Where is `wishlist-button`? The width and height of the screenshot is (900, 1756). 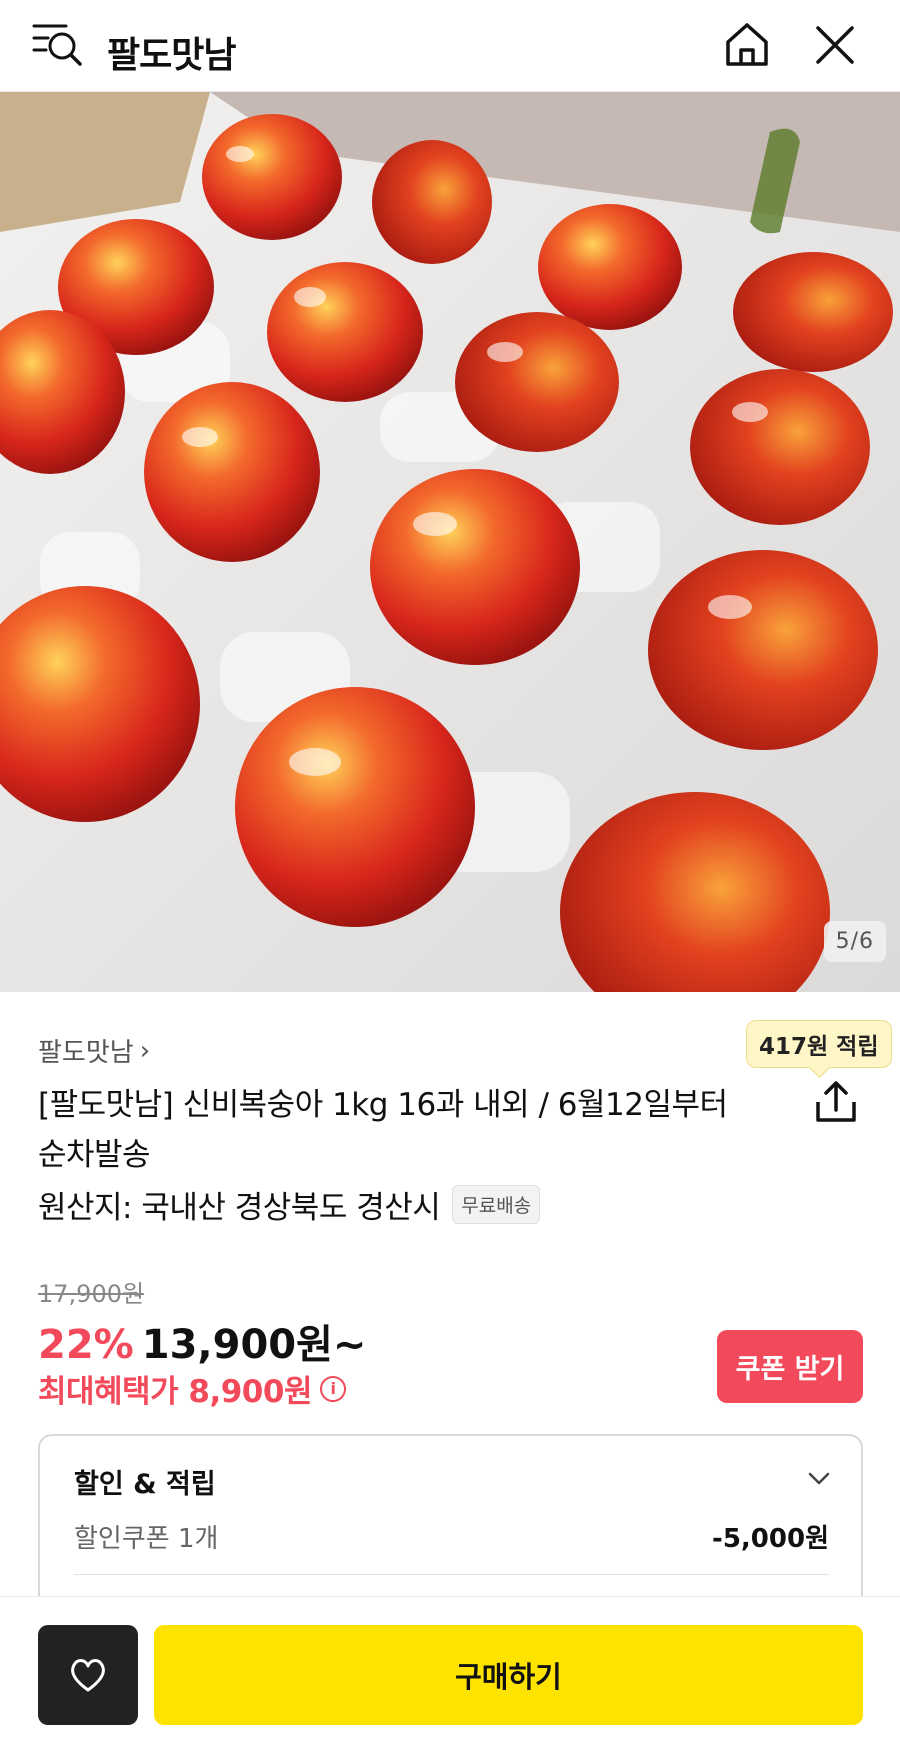 wishlist-button is located at coordinates (88, 1675).